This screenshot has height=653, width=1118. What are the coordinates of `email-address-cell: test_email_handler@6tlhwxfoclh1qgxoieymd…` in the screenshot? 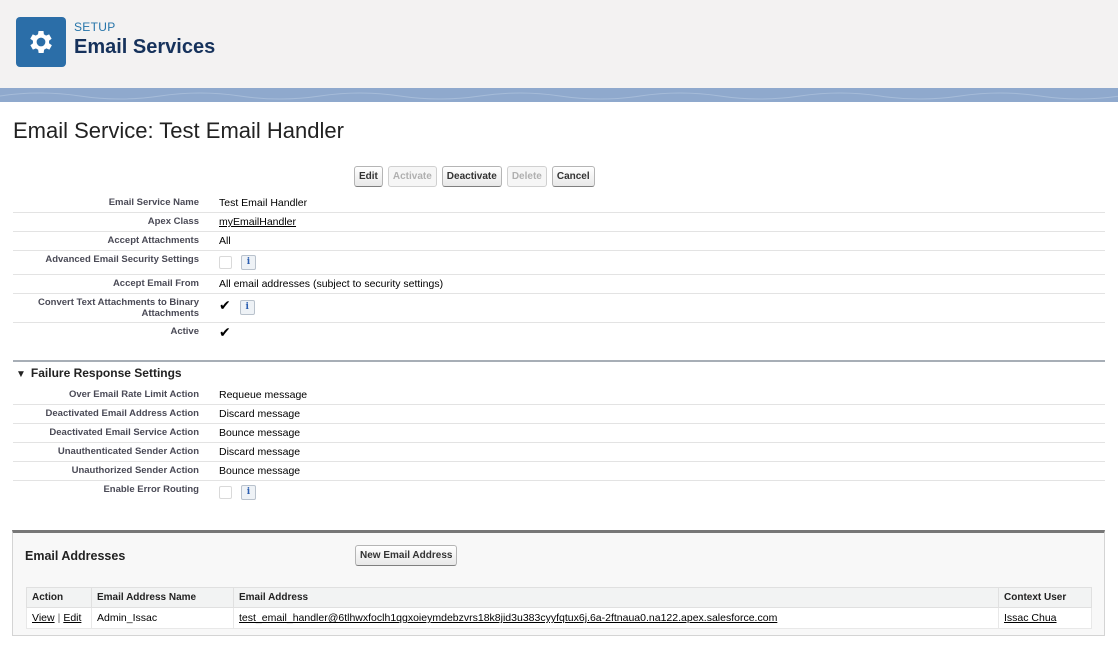 It's located at (616, 618).